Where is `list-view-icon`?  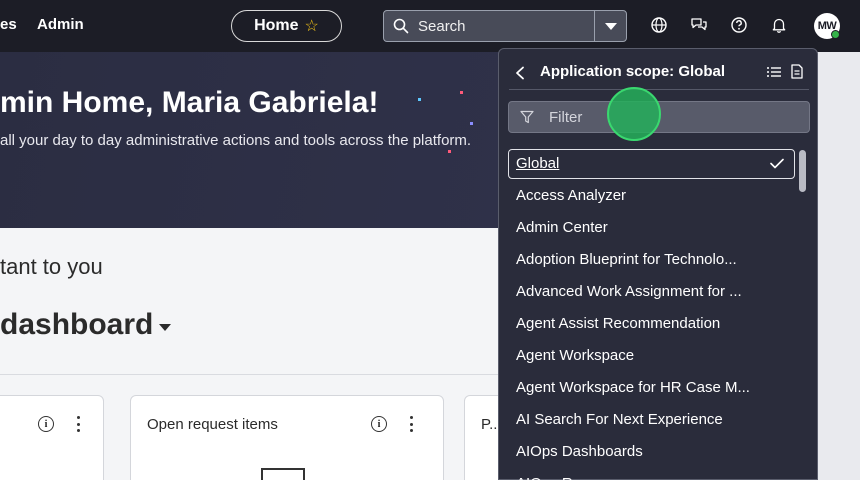
list-view-icon is located at coordinates (774, 72).